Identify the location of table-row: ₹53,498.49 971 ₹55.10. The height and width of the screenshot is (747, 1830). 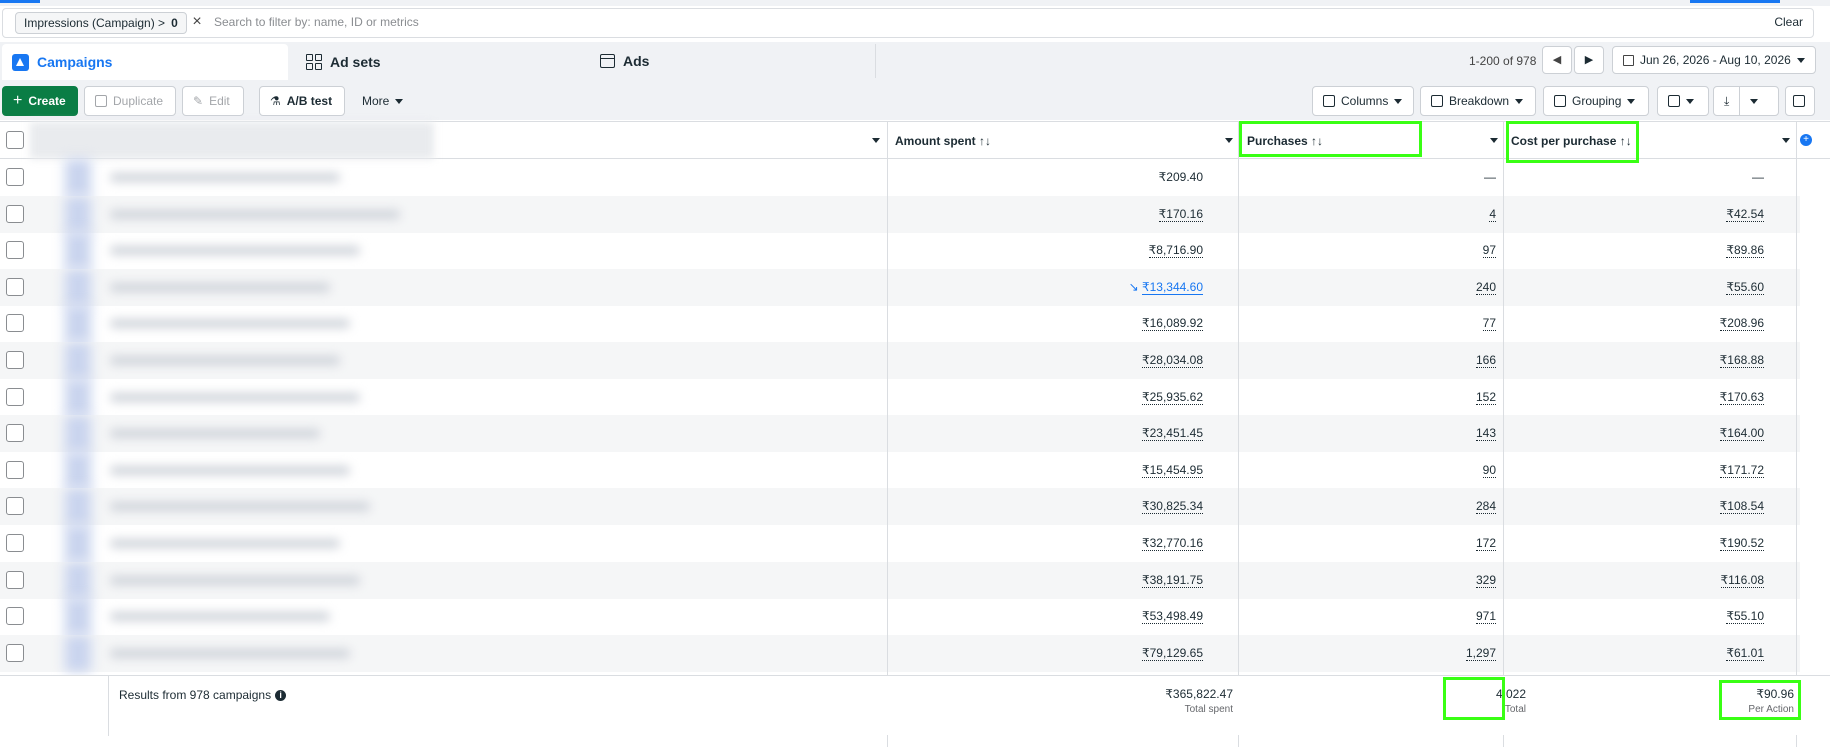
(900, 617).